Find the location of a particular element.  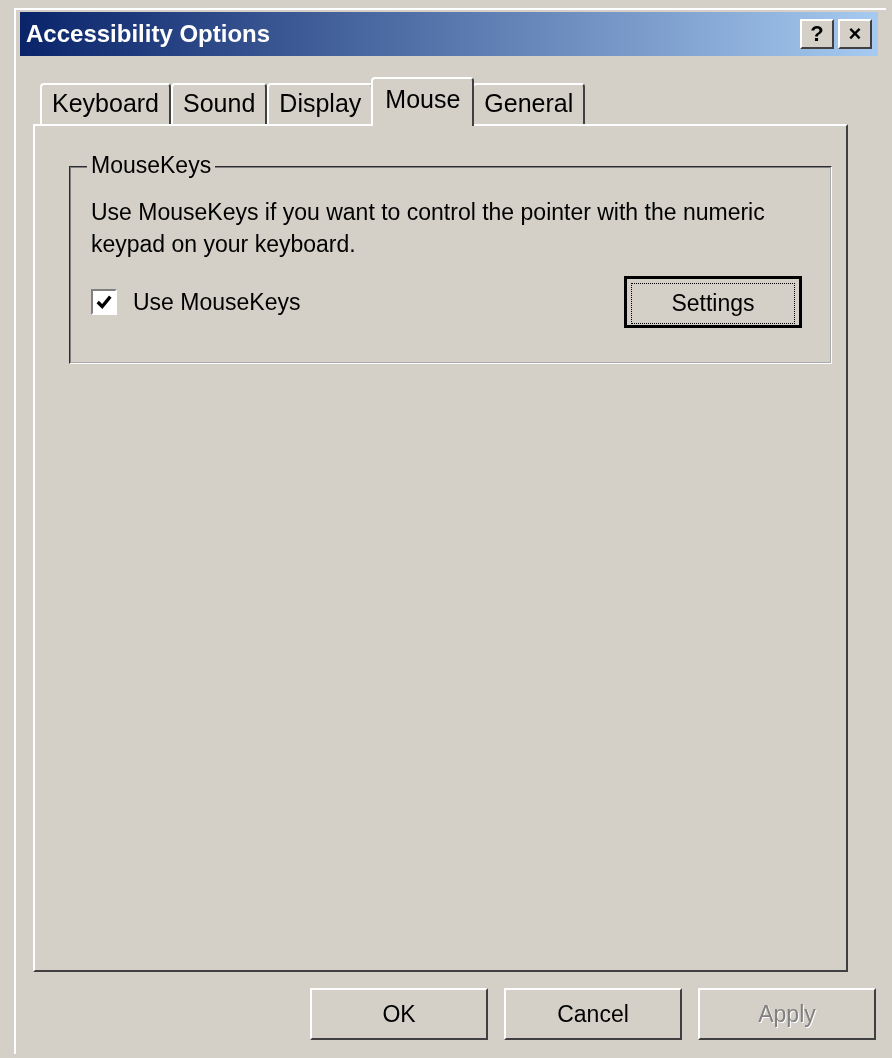

window-title: Accessibility Options is located at coordinates (148, 34).